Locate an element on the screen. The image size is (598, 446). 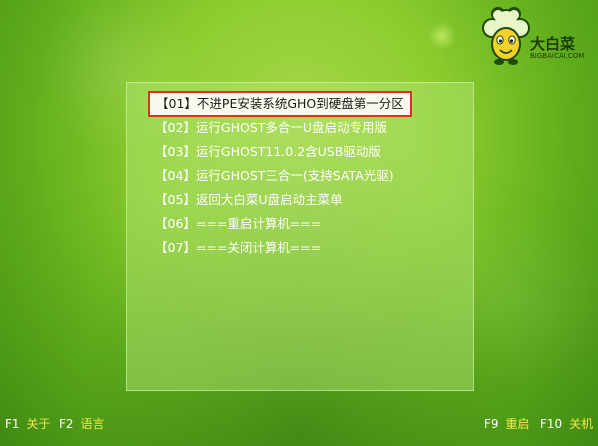
hotkey-key: F1 is located at coordinates (12, 424).